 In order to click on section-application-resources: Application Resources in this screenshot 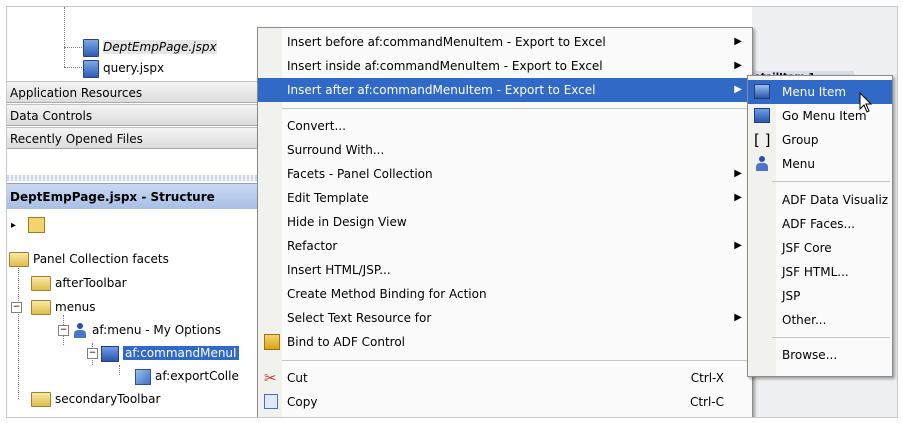, I will do `click(133, 92)`.